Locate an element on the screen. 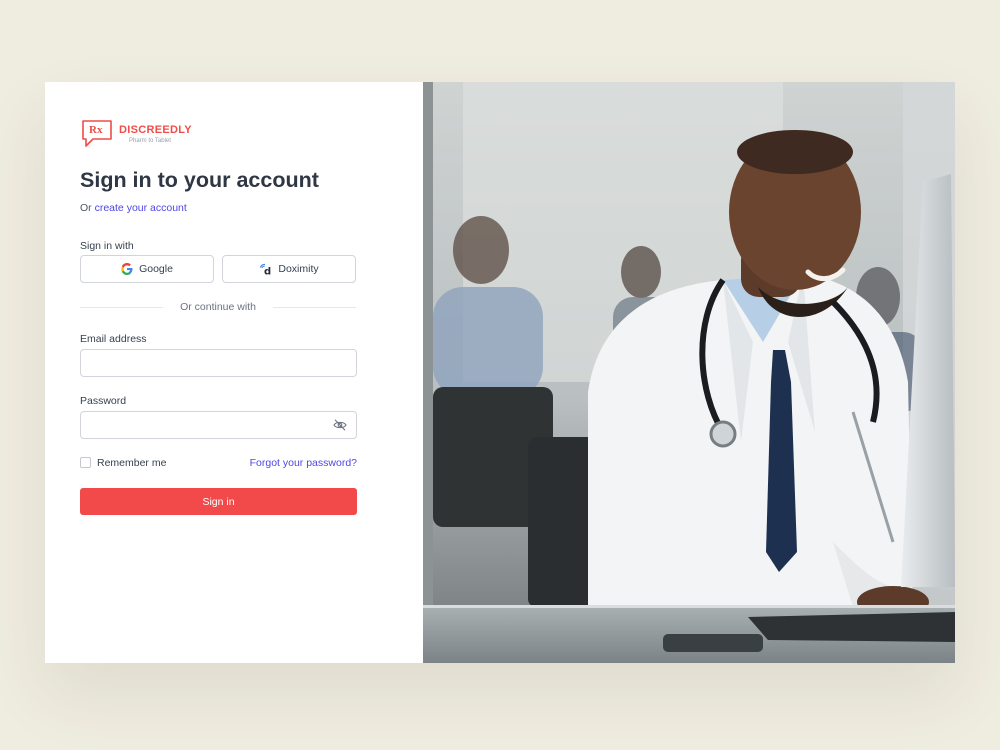  create-account-prompt: Or create your account is located at coordinates (133, 208).